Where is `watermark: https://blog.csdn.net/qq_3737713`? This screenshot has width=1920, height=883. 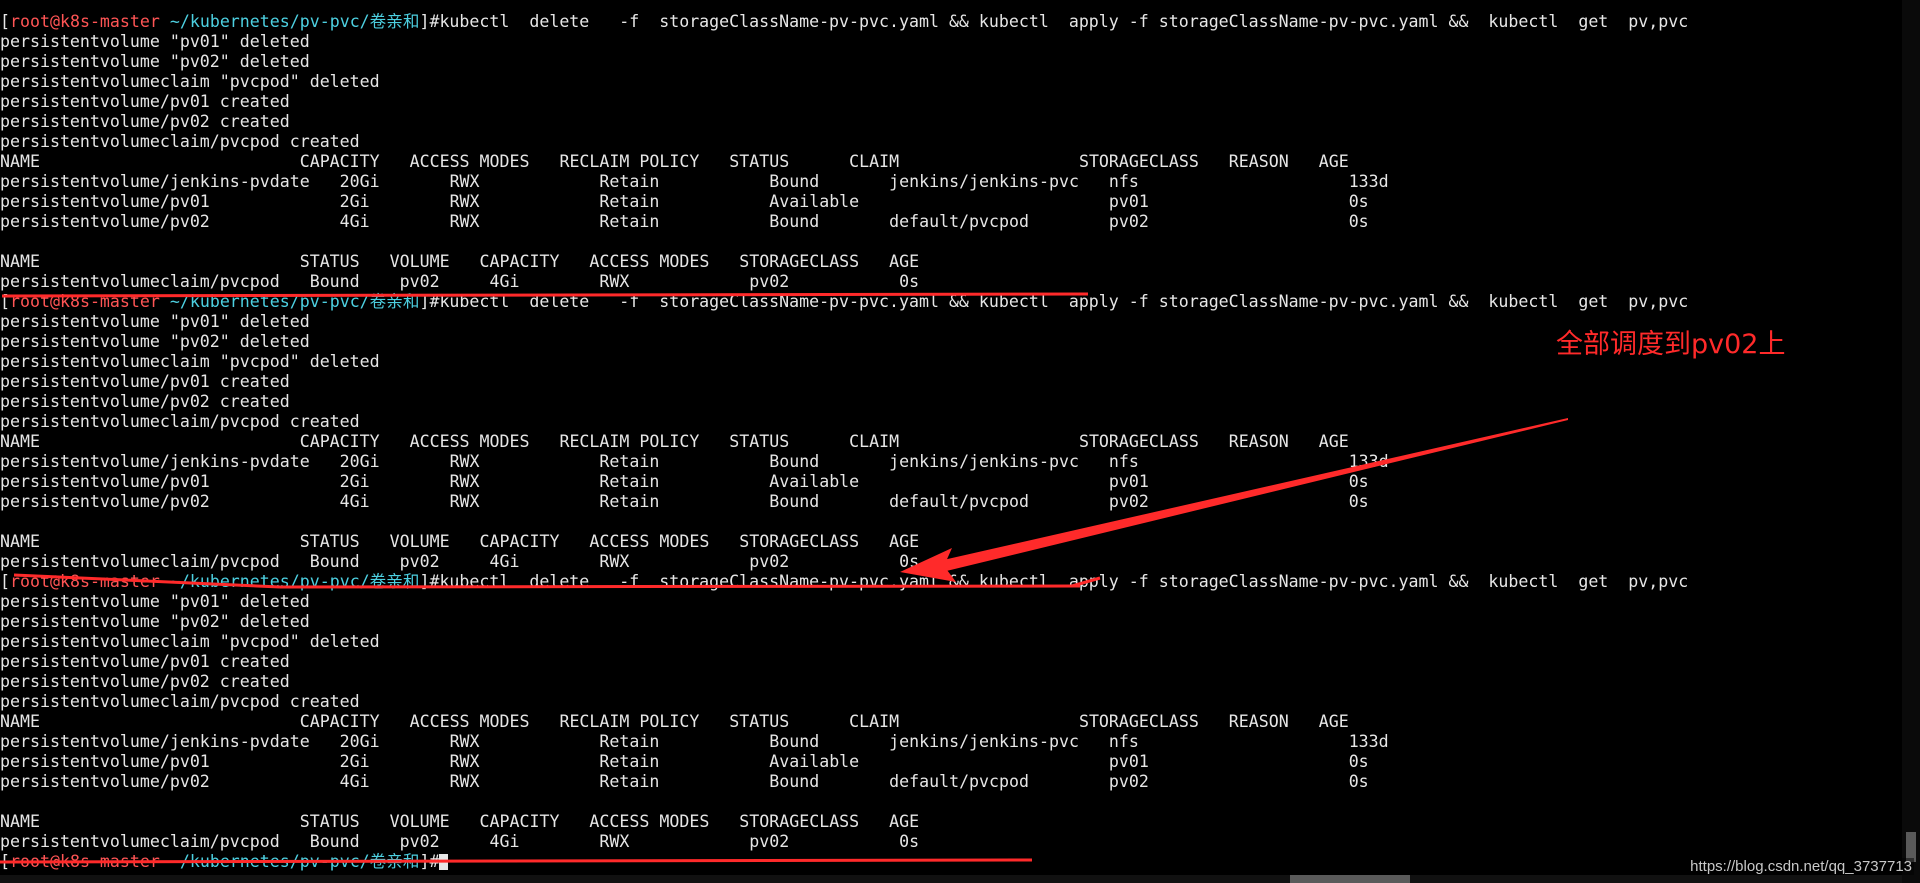 watermark: https://blog.csdn.net/qq_3737713 is located at coordinates (1801, 866).